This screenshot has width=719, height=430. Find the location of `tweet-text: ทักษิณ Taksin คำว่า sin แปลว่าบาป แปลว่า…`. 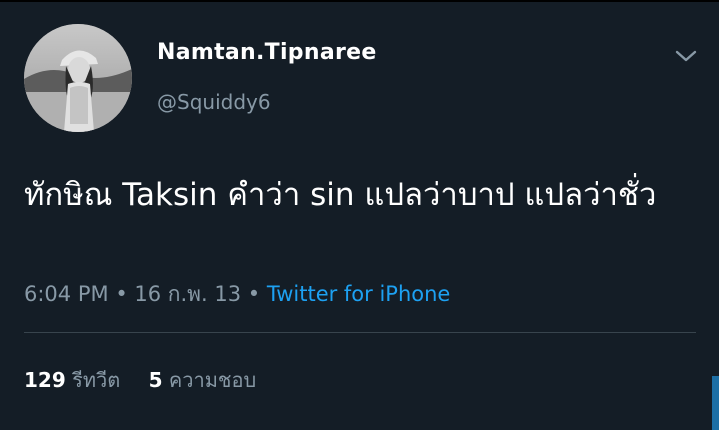

tweet-text: ทักษิณ Taksin คำว่า sin แปลว่าบาป แปลว่า… is located at coordinates (340, 195).